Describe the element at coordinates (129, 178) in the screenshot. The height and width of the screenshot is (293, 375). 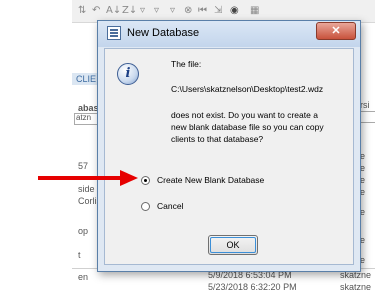
I see `arrow-head` at that location.